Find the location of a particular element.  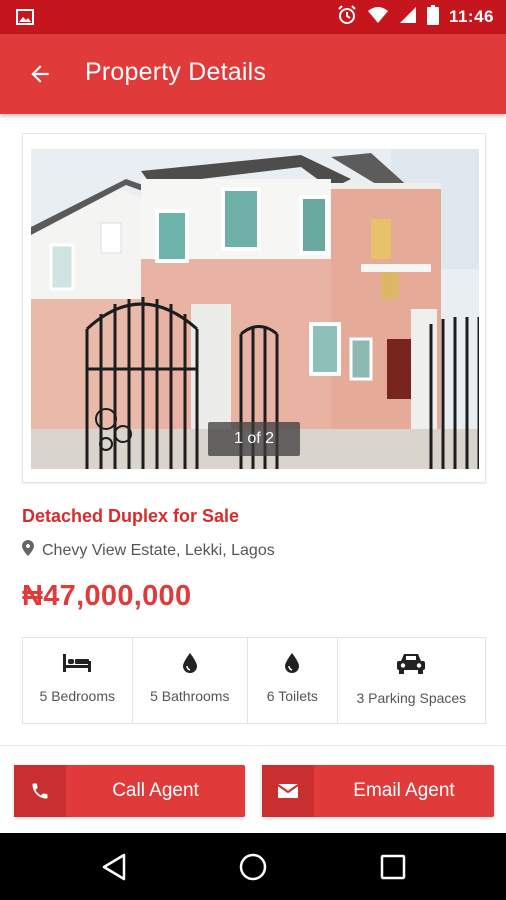

feature-bedrooms: 5 Bedrooms is located at coordinates (78, 680).